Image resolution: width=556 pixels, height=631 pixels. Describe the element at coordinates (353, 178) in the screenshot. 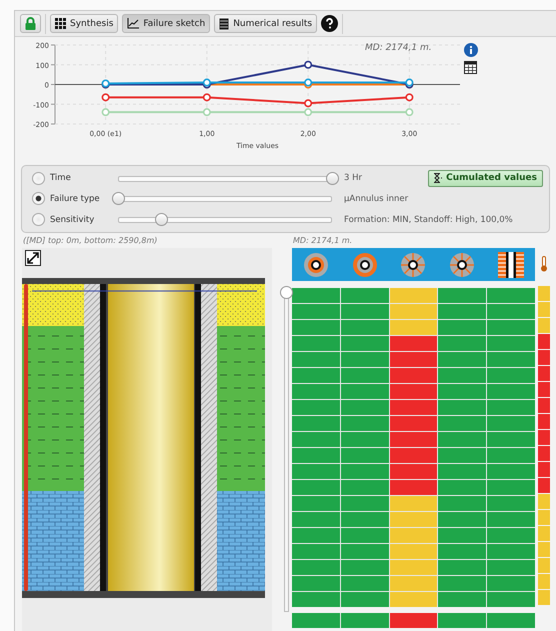

I see `slider-reading: 3 Hr` at that location.